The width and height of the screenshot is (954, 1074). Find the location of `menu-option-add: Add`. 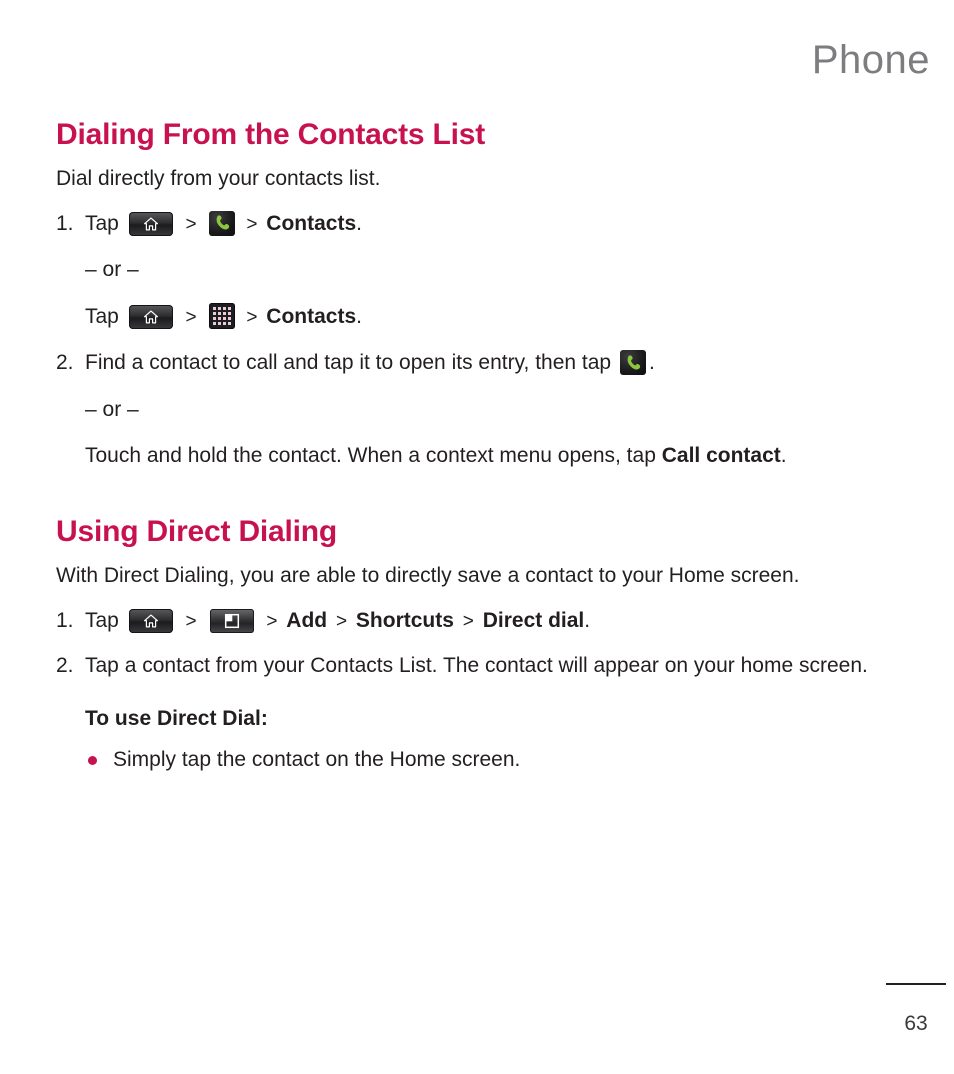

menu-option-add: Add is located at coordinates (307, 621).